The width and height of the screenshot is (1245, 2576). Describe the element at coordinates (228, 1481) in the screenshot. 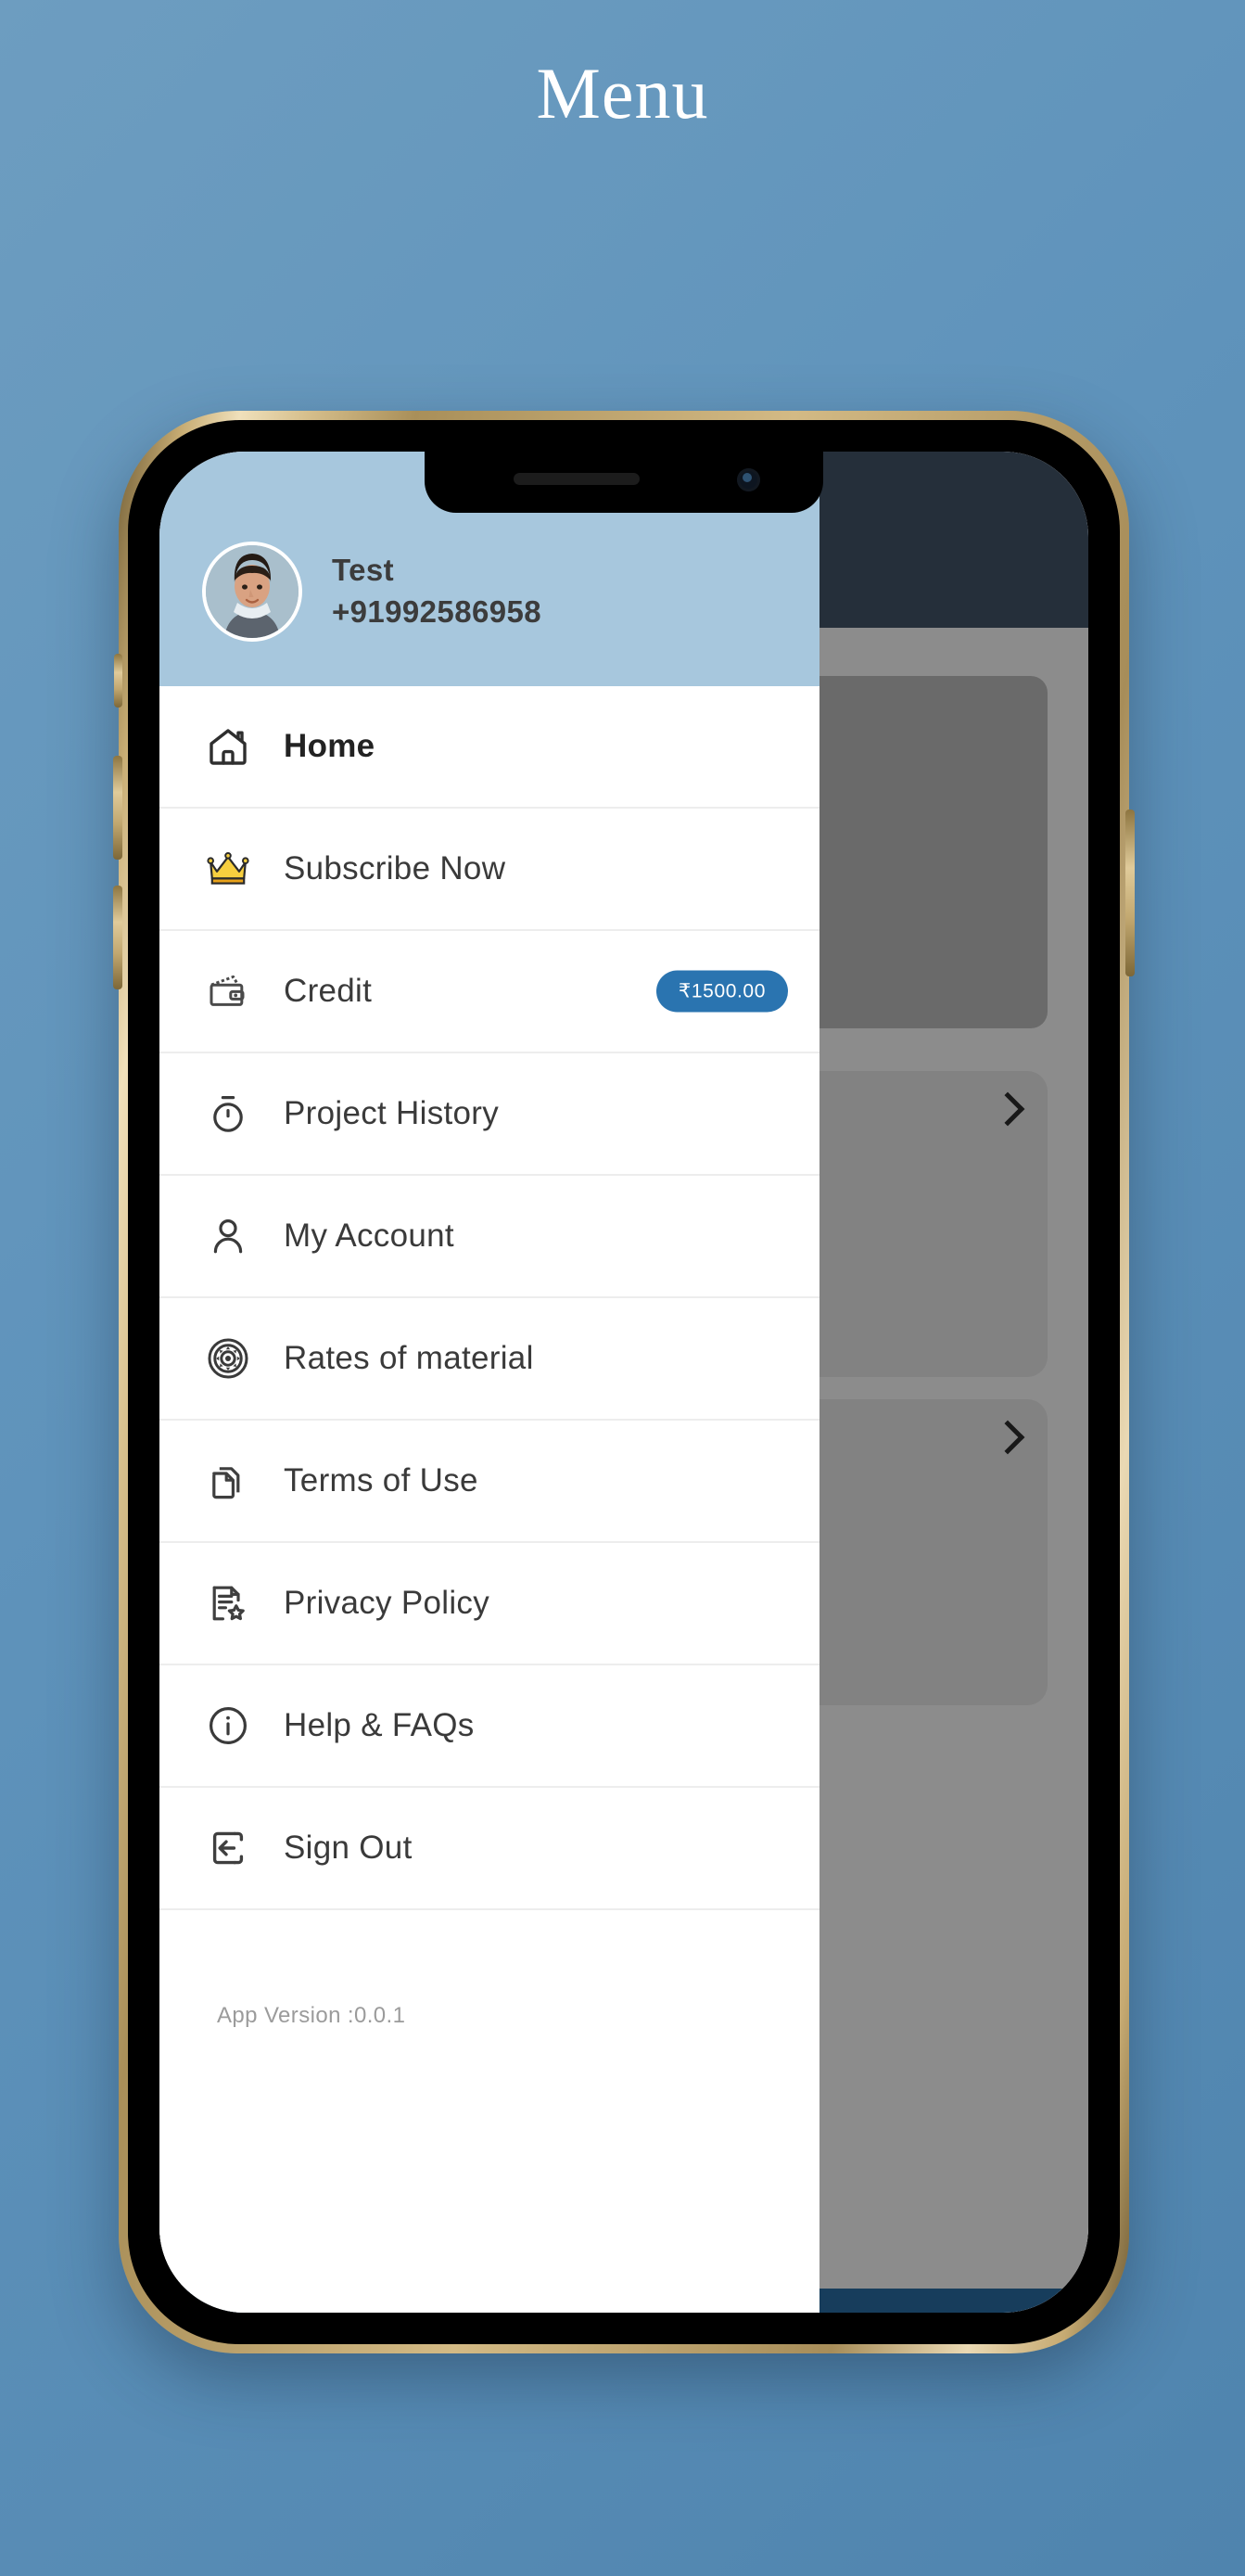

I see `documents-icon` at that location.